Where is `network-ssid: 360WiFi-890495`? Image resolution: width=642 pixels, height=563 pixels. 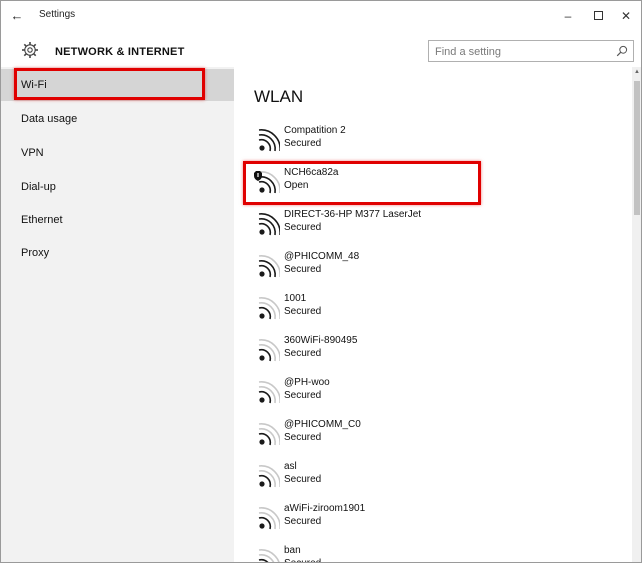 network-ssid: 360WiFi-890495 is located at coordinates (321, 340).